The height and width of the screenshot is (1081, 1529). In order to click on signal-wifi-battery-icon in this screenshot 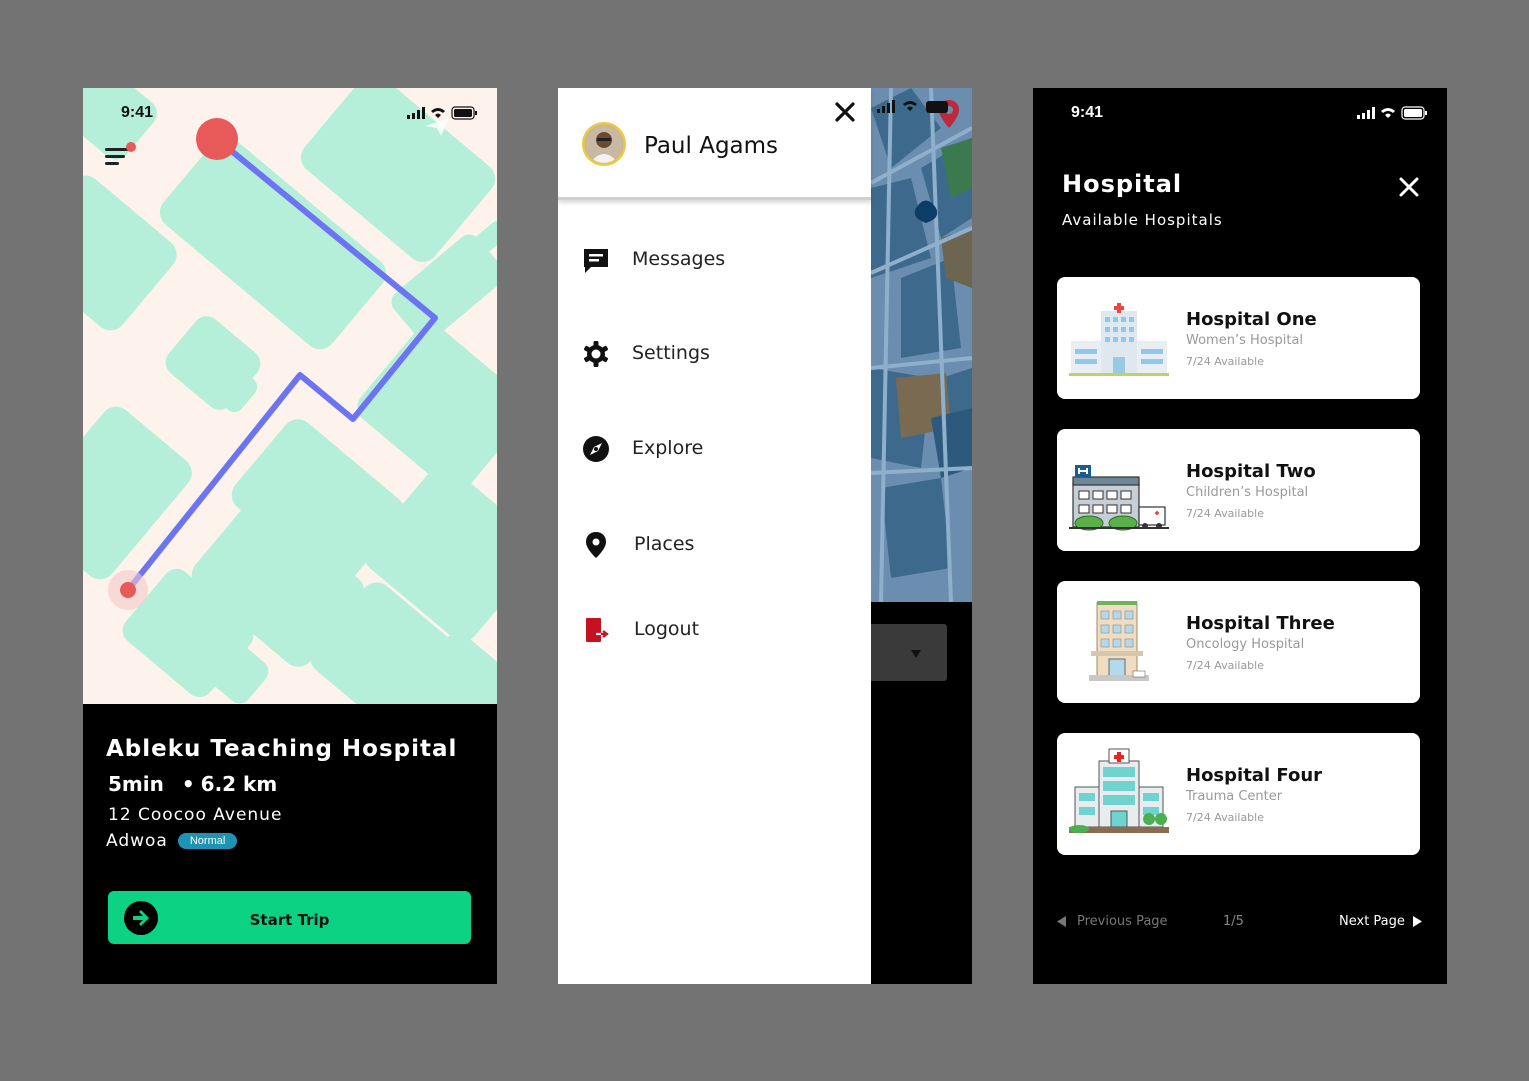, I will do `click(1392, 113)`.